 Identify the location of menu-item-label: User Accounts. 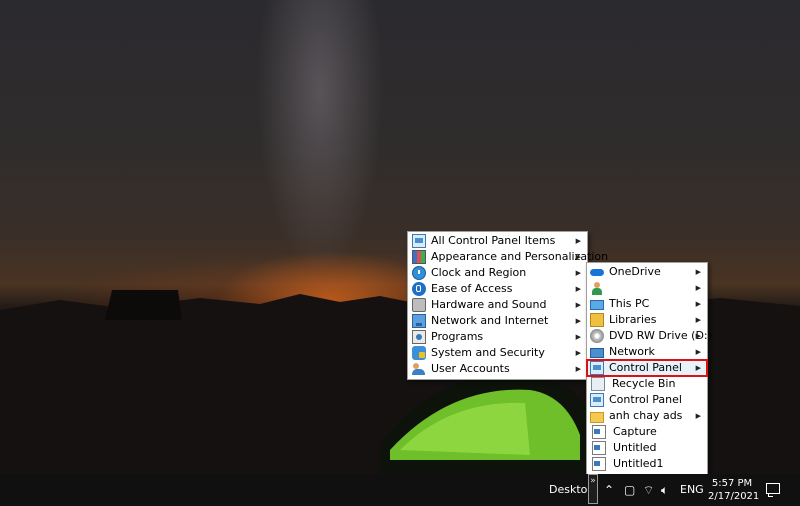
(470, 368).